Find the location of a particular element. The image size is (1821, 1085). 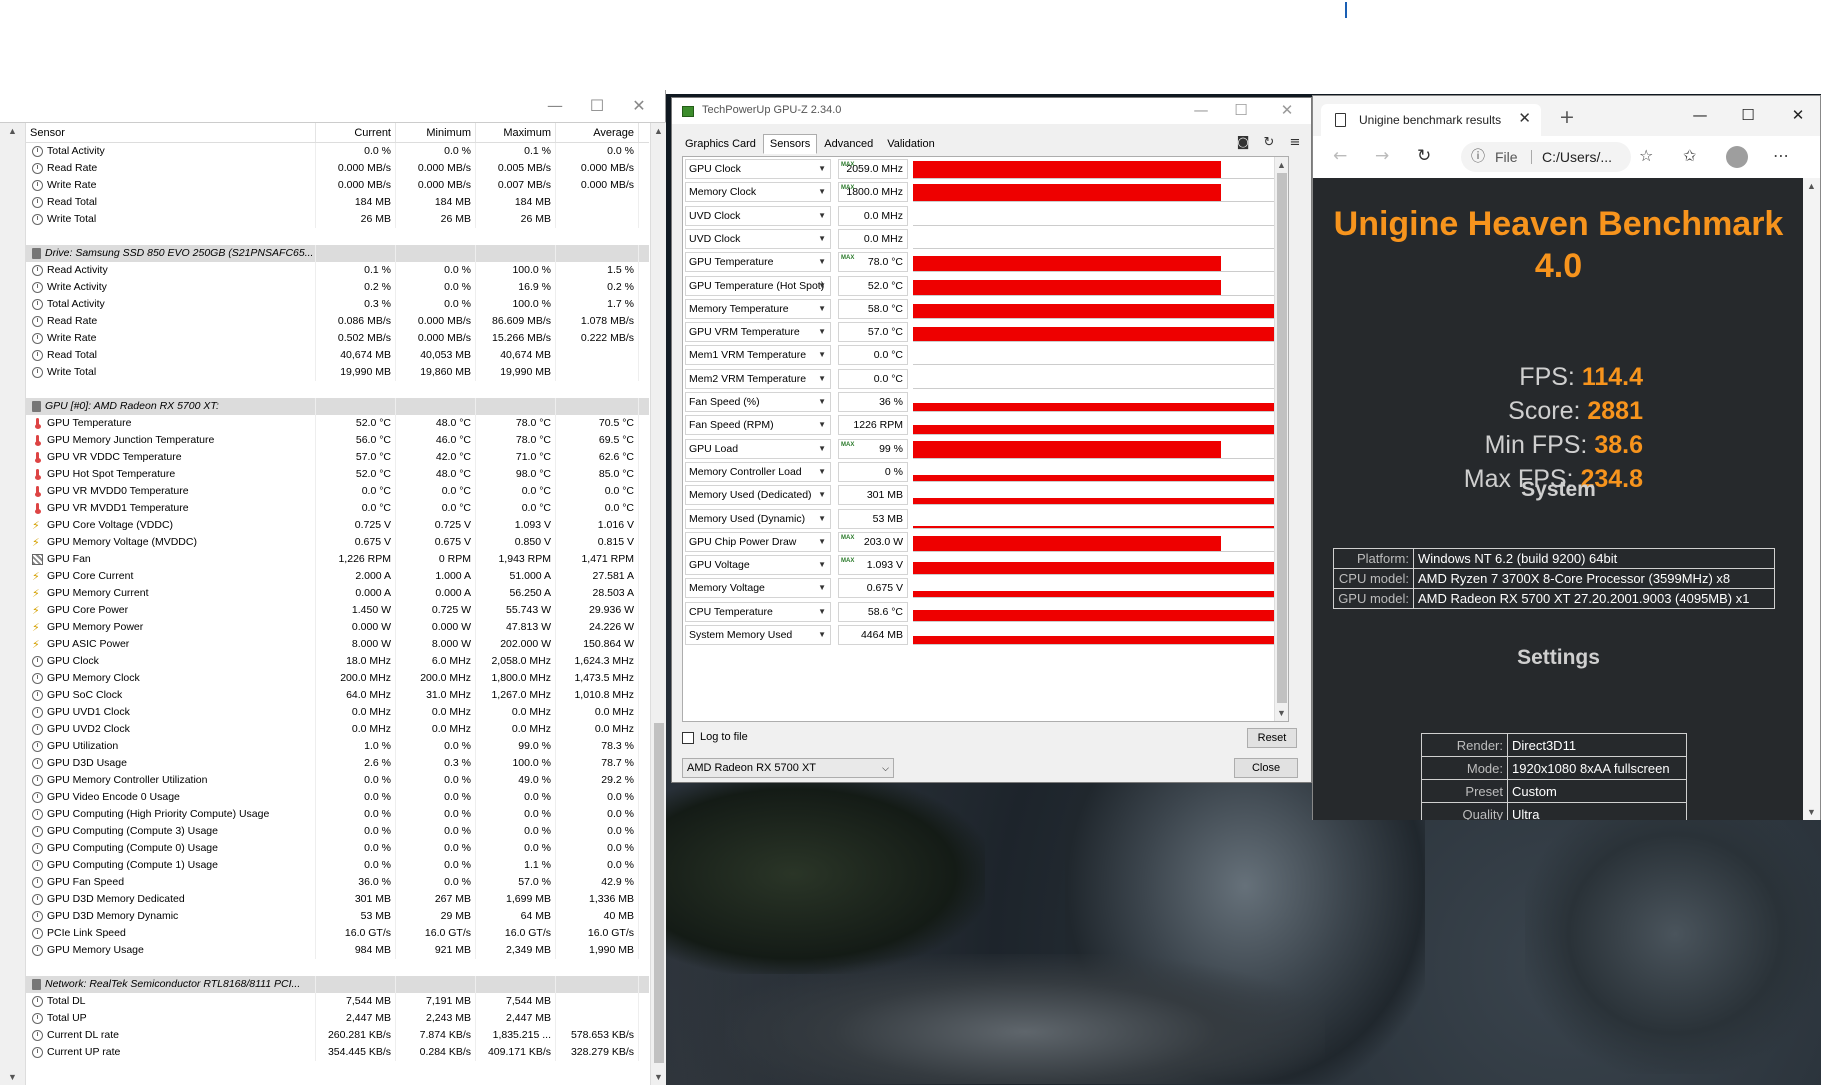

table-row: GPU Fan 1,226 RPM 0 RPM 1,943 RPM 1,471 RPM is located at coordinates (337, 559).